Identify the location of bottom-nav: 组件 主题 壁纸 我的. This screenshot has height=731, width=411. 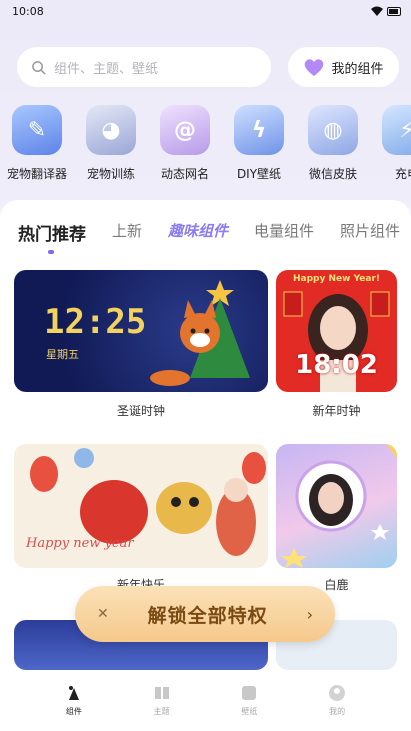
(205, 700).